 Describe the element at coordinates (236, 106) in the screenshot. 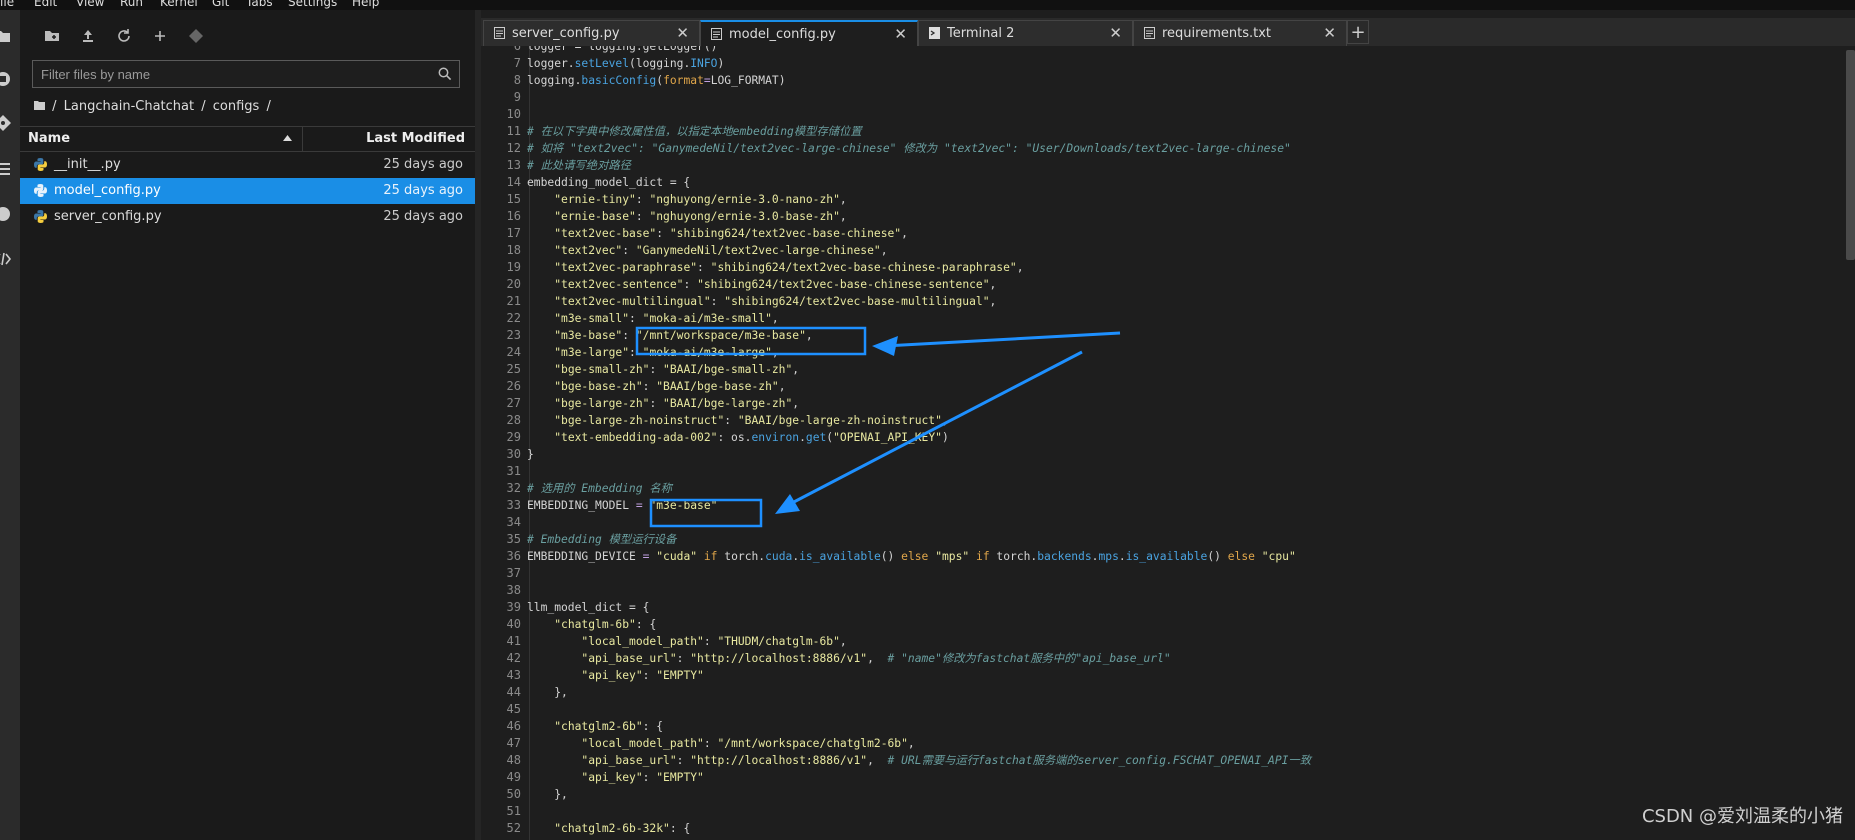

I see `breadcrumb-configs: configs` at that location.